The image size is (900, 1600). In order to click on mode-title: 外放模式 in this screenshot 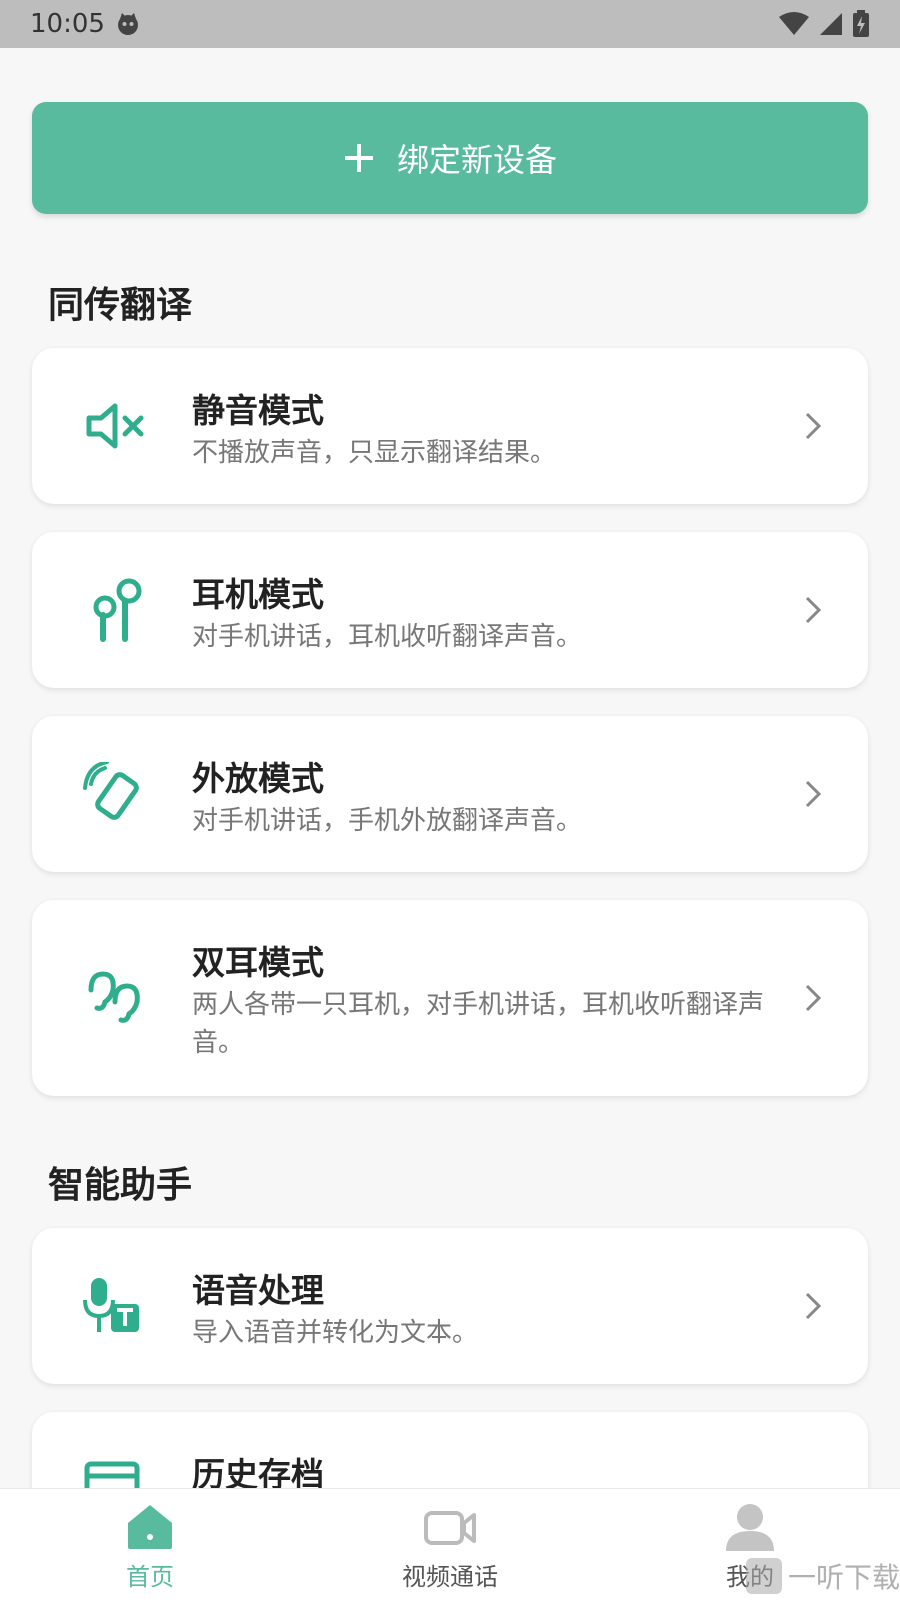, I will do `click(258, 778)`.